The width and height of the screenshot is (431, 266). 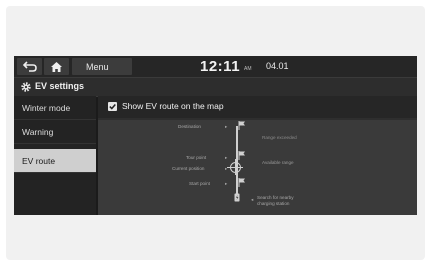 What do you see at coordinates (97, 66) in the screenshot?
I see `menu-button-label: Menu` at bounding box center [97, 66].